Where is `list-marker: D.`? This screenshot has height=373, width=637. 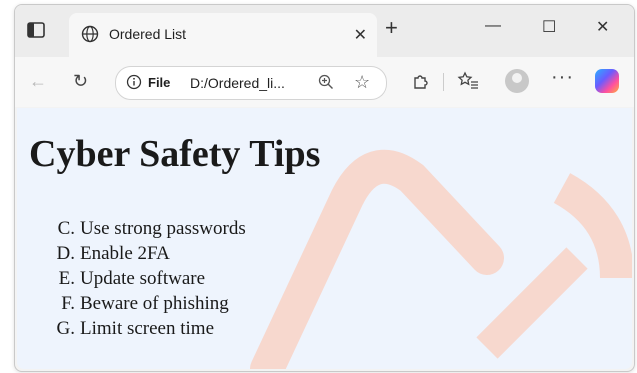 list-marker: D. is located at coordinates (65, 253).